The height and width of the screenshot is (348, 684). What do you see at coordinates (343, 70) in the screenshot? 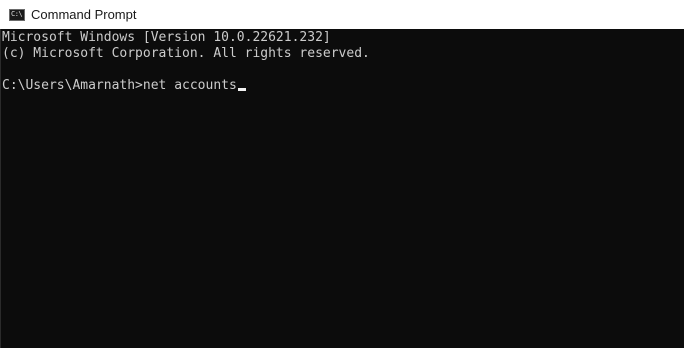
I see `console-line-blank` at bounding box center [343, 70].